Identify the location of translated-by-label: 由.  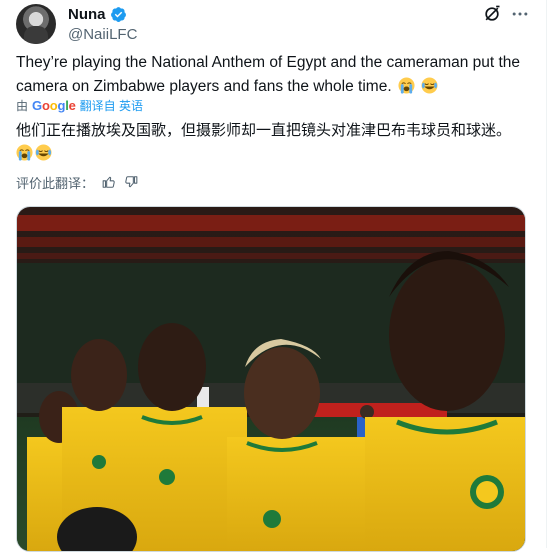
(22, 105).